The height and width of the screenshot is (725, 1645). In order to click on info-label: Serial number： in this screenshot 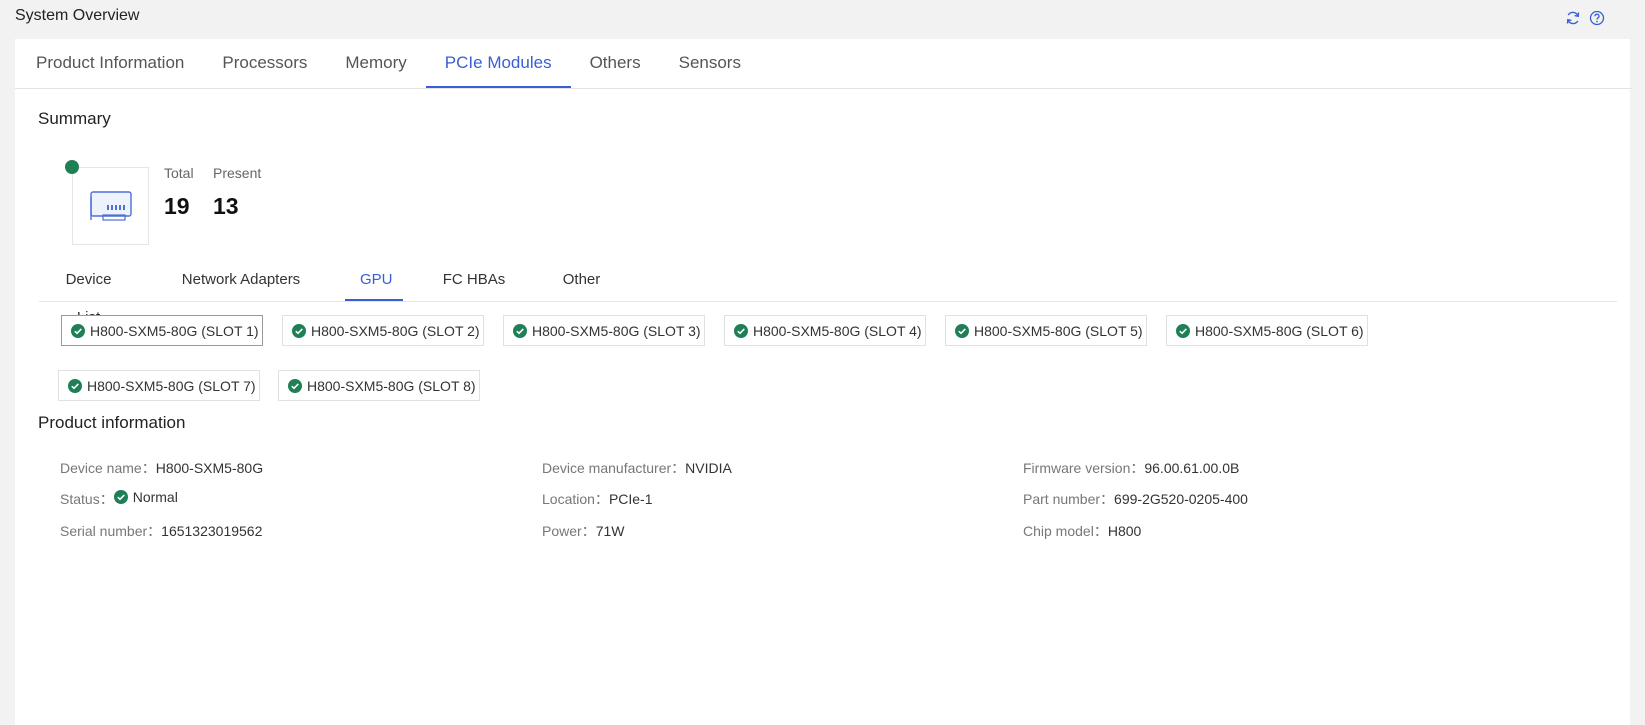, I will do `click(111, 531)`.